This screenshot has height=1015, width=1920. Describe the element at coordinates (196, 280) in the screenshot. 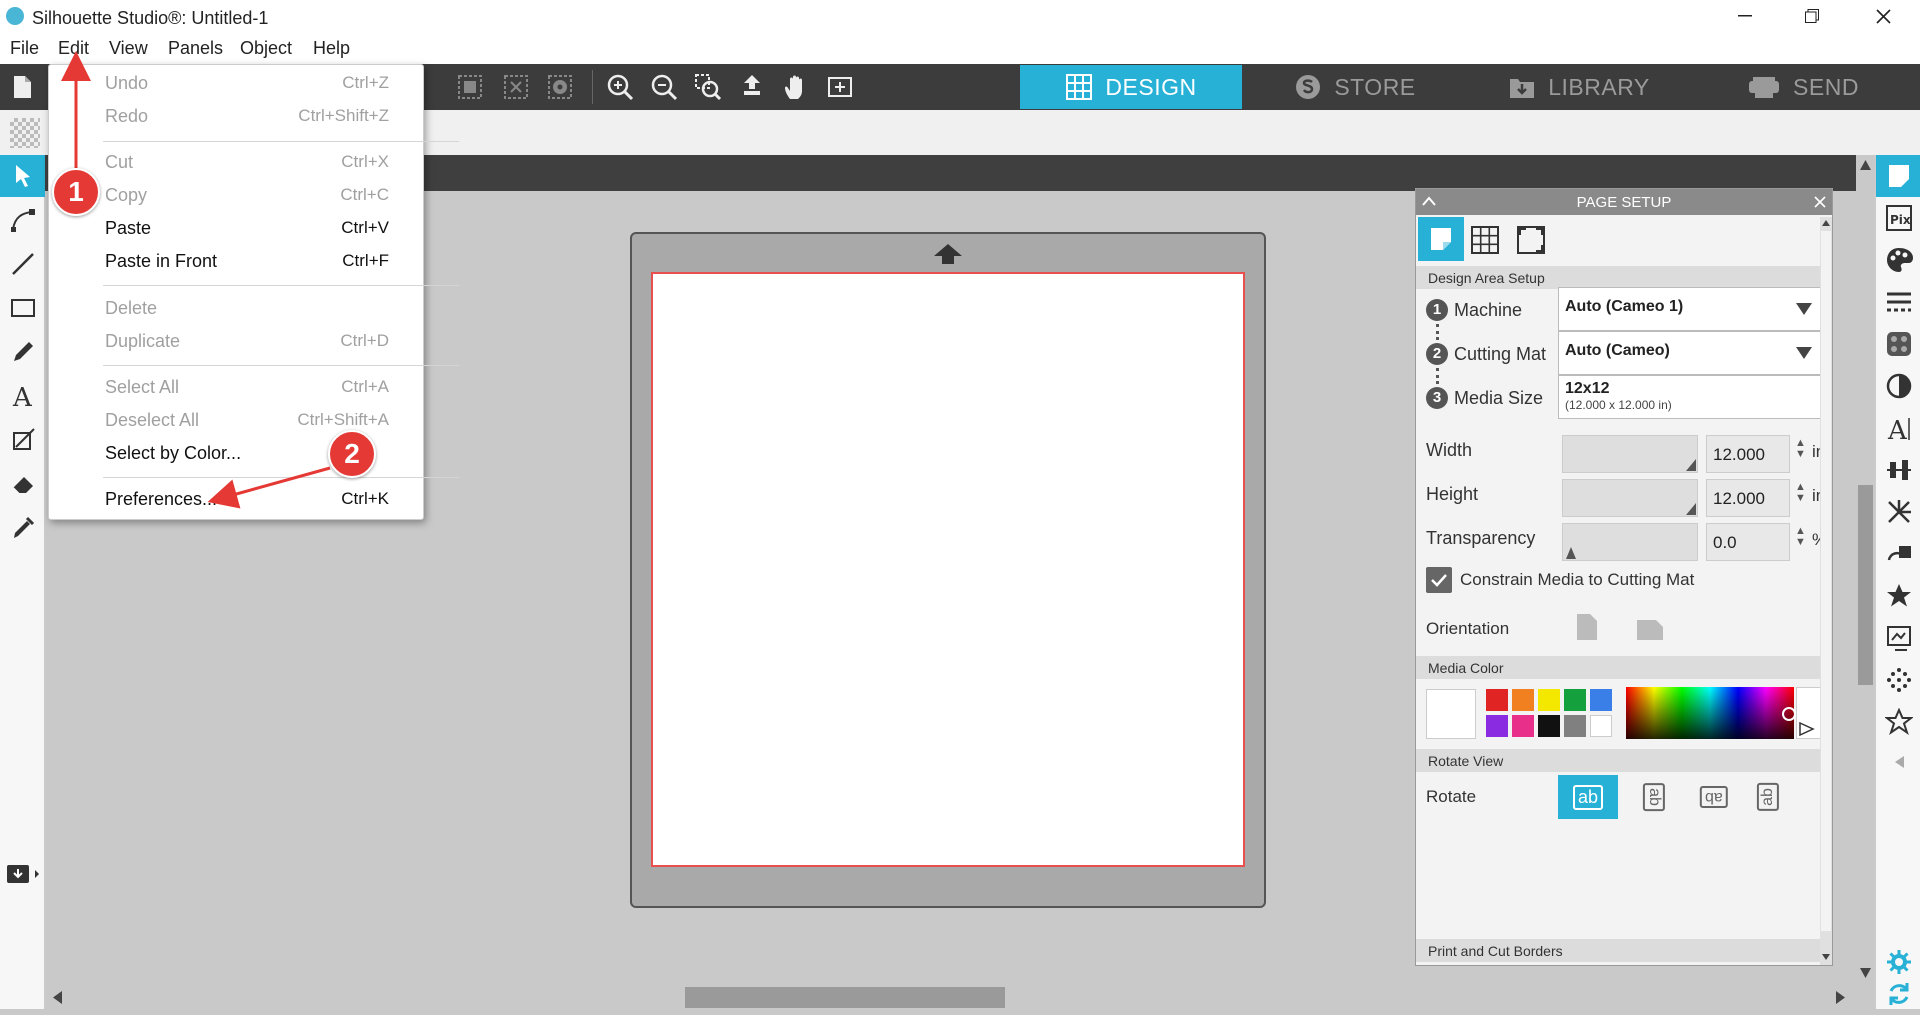

I see `annotation-arrows` at that location.